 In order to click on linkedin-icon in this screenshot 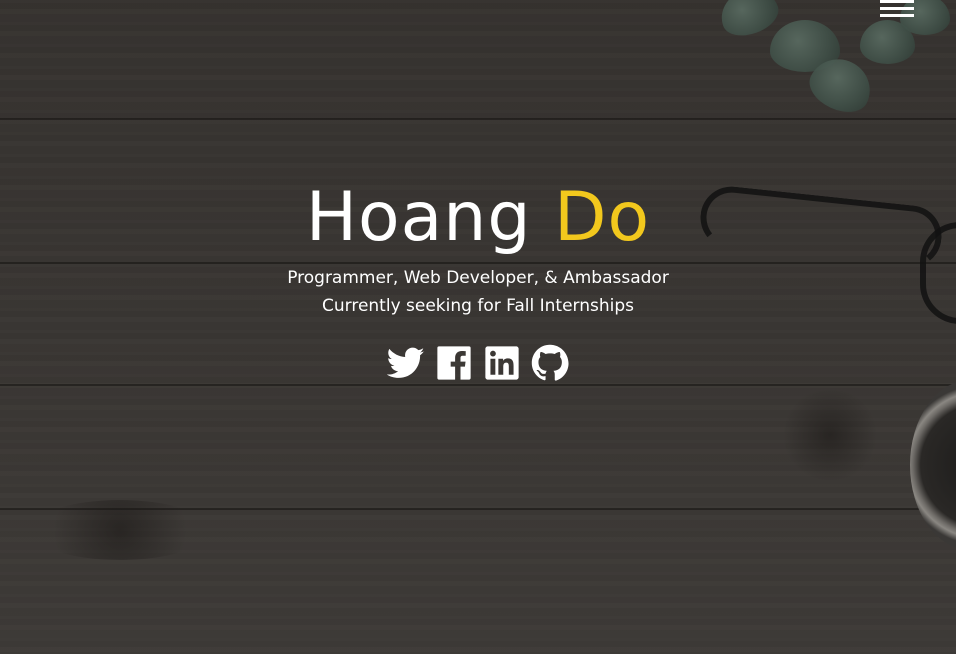, I will do `click(502, 363)`.